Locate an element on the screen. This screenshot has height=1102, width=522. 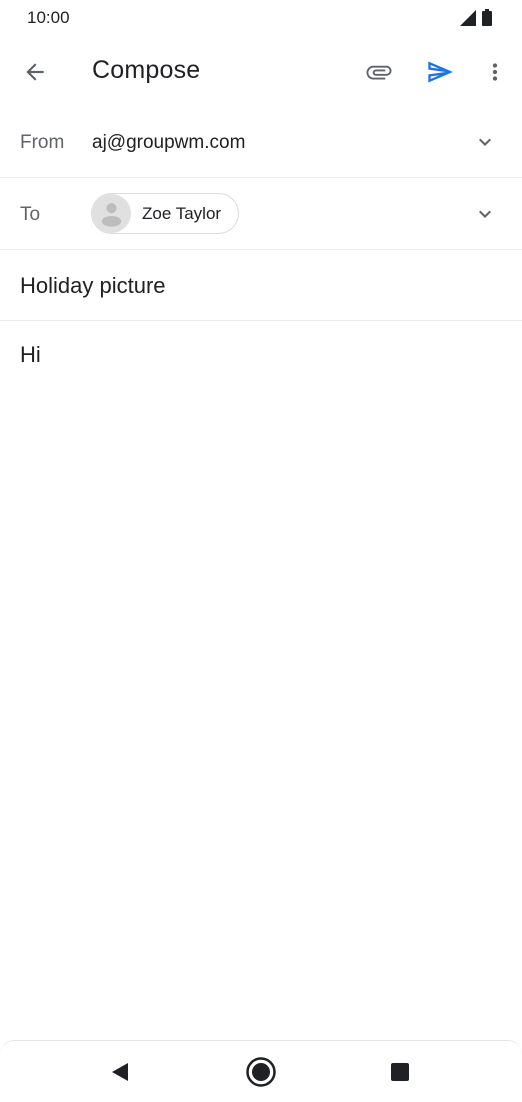
from-label: From is located at coordinates (42, 142).